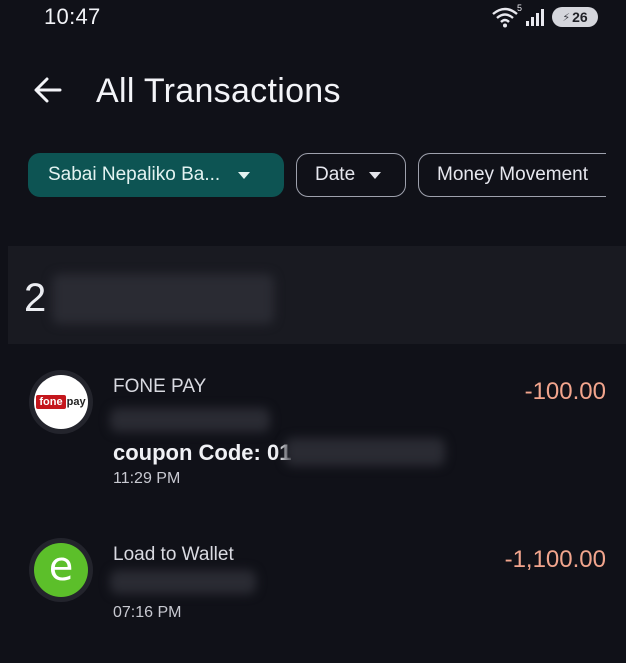  I want to click on arrow-left-icon, so click(48, 90).